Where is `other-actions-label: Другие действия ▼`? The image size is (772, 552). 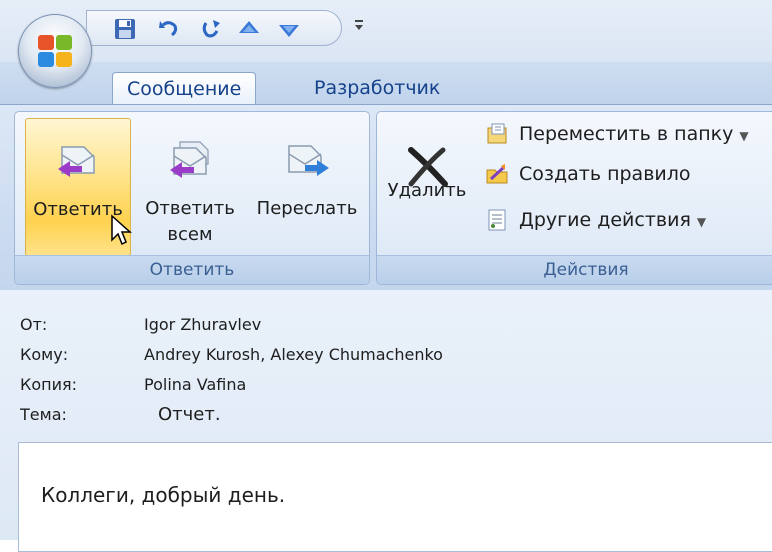 other-actions-label: Другие действия ▼ is located at coordinates (612, 221).